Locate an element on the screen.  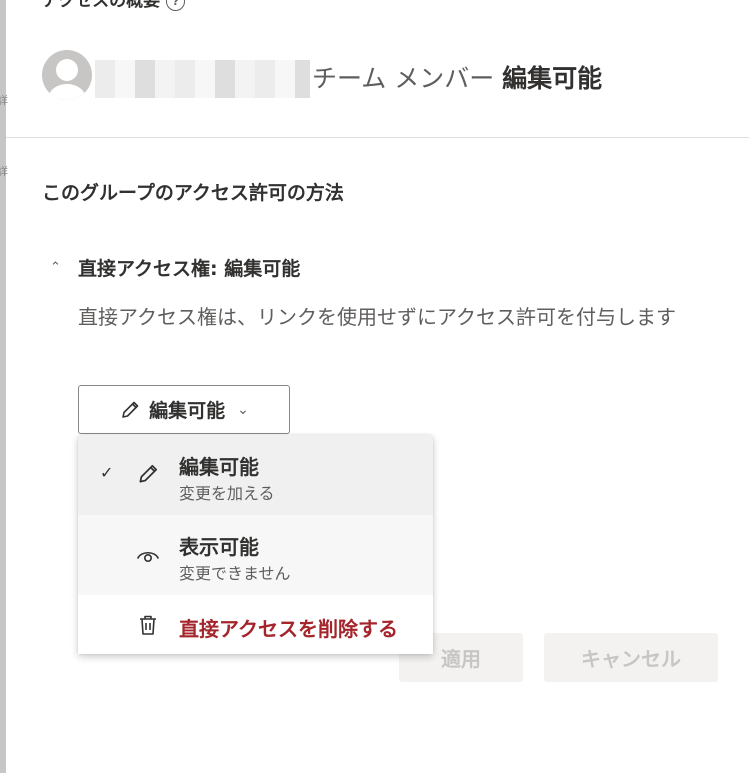
direct-access-label: 直接アクセス権: 編集可能 is located at coordinates (189, 269).